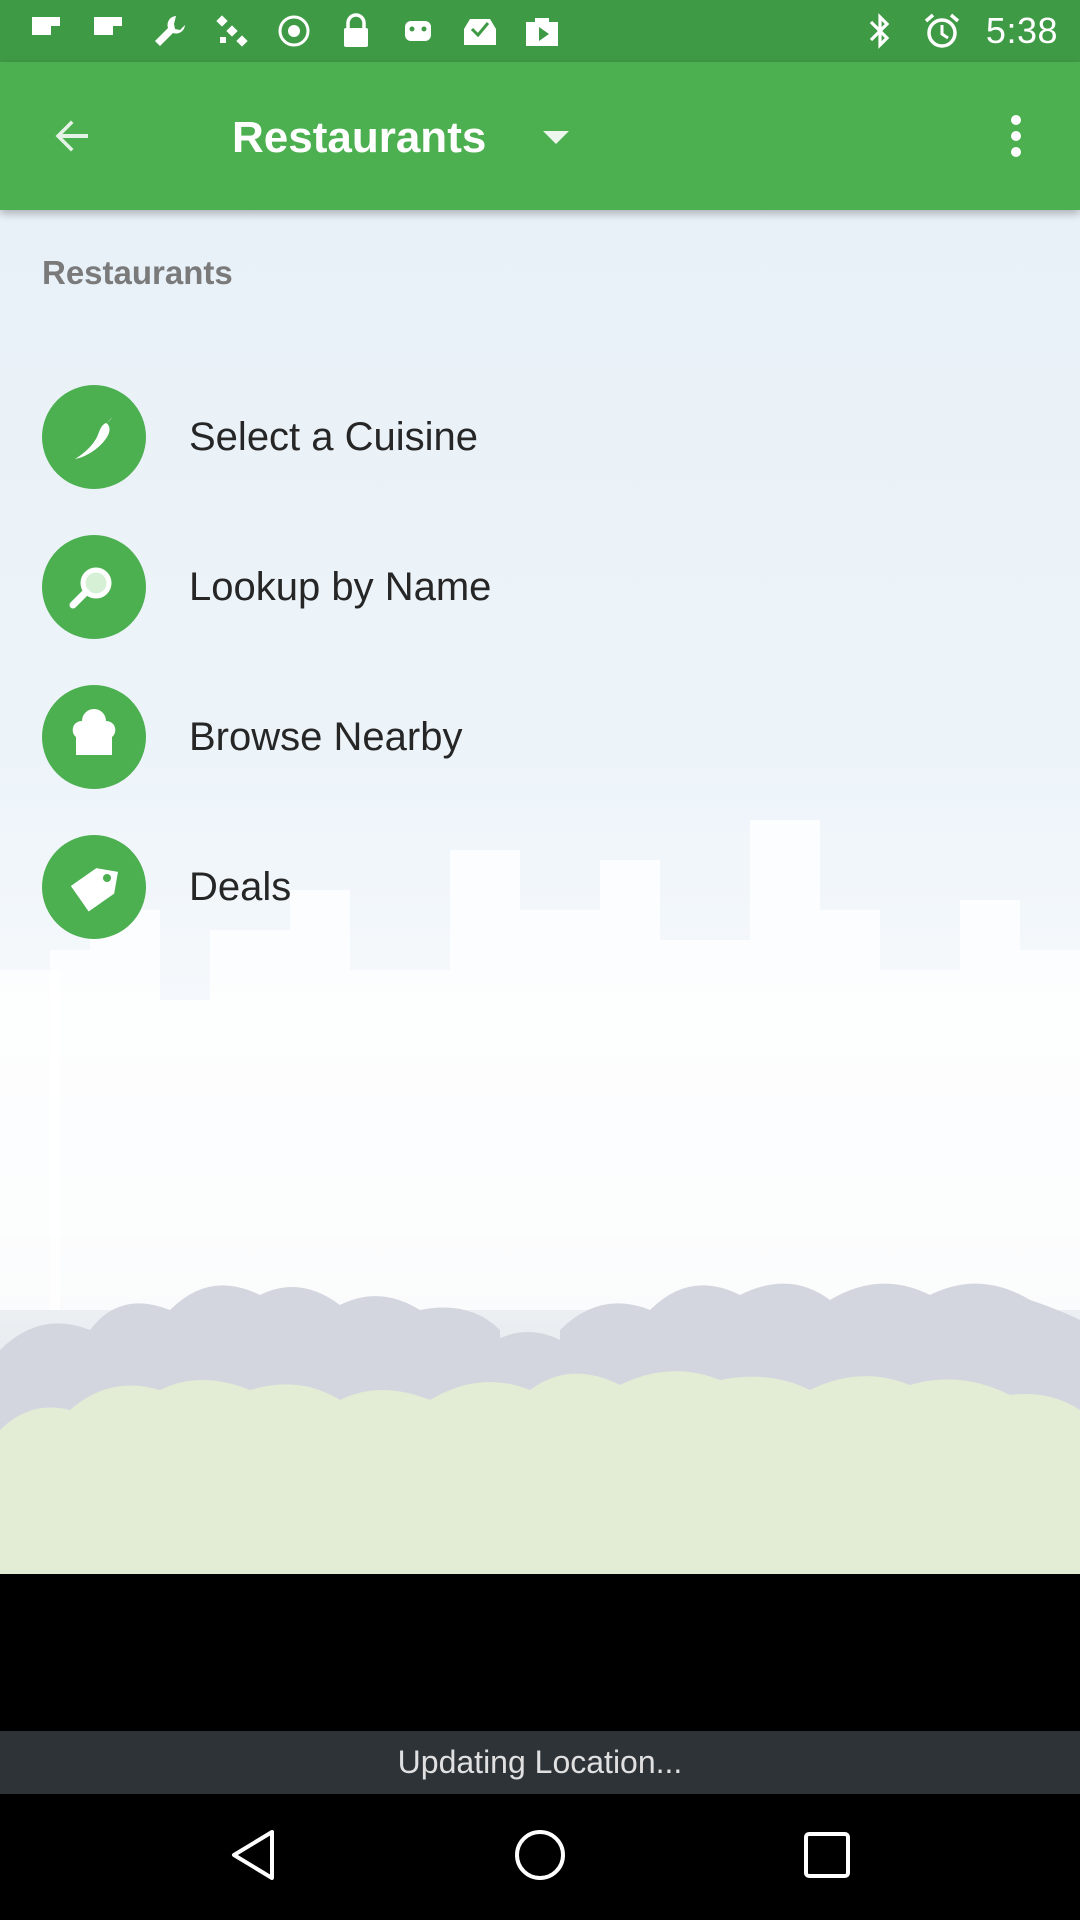 The width and height of the screenshot is (1080, 1920). What do you see at coordinates (556, 138) in the screenshot?
I see `triangle-down-icon` at bounding box center [556, 138].